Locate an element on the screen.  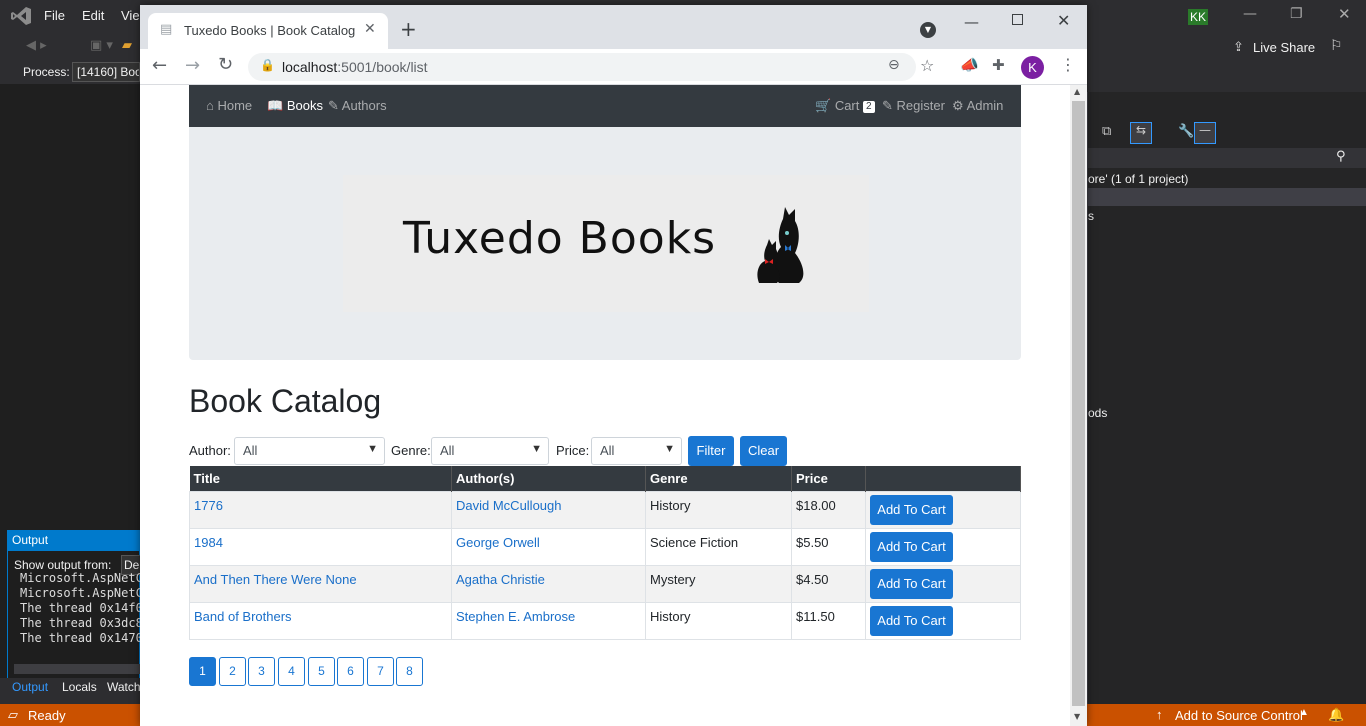
url-path: :5001/book/list is located at coordinates (382, 67).